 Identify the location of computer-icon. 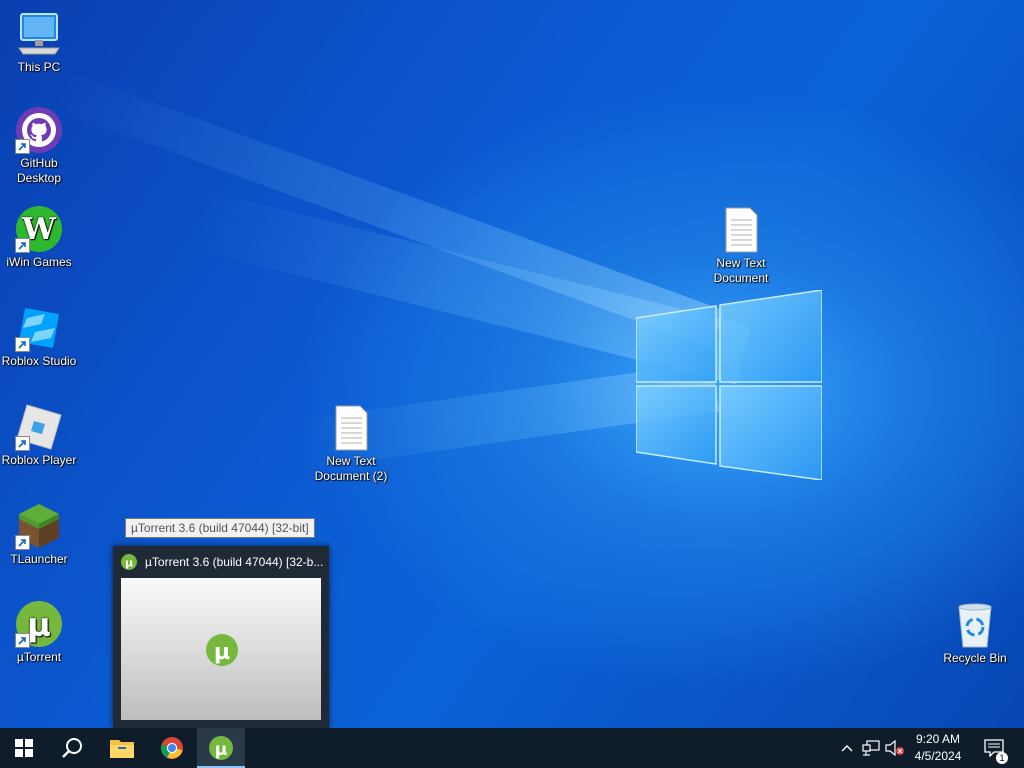
(39, 34).